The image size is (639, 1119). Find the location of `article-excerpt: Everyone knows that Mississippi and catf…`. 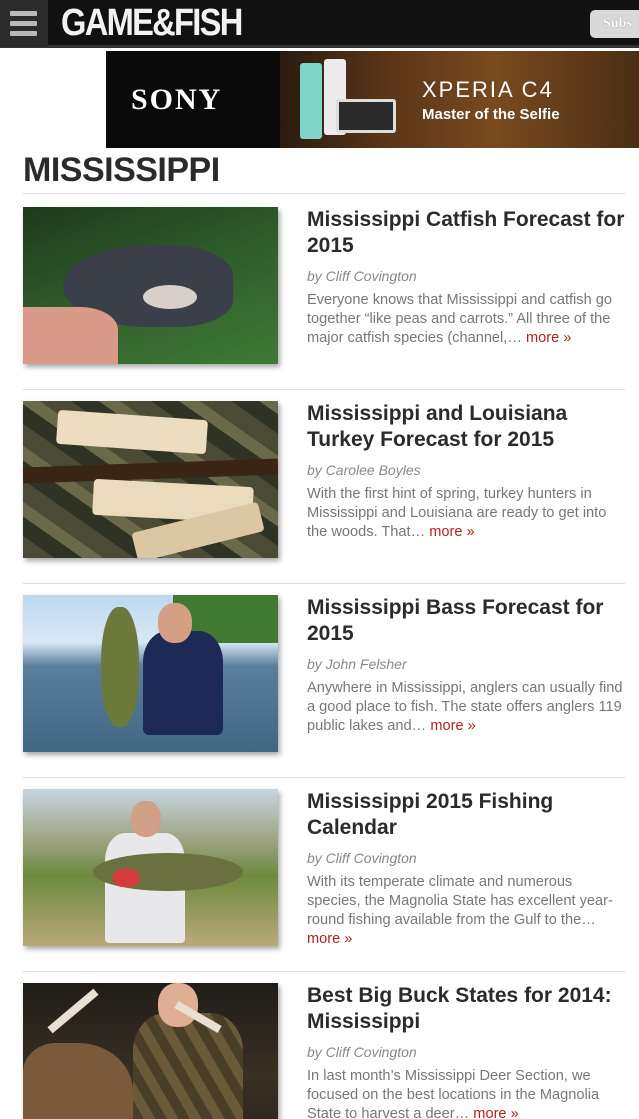

article-excerpt: Everyone knows that Mississippi and catf… is located at coordinates (466, 319).